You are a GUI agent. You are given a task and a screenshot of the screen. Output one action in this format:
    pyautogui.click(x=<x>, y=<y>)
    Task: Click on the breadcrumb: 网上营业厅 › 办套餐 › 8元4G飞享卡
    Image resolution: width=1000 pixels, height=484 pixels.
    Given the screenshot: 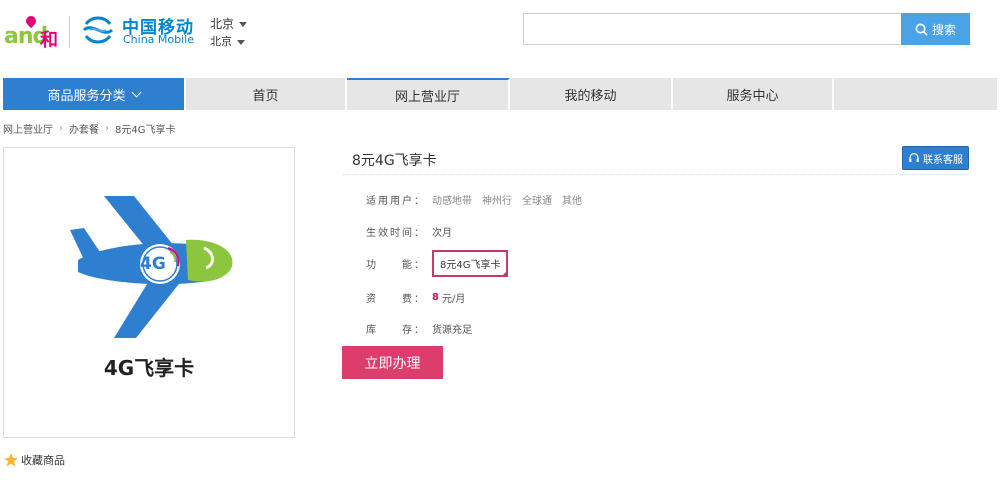 What is the action you would take?
    pyautogui.click(x=89, y=128)
    